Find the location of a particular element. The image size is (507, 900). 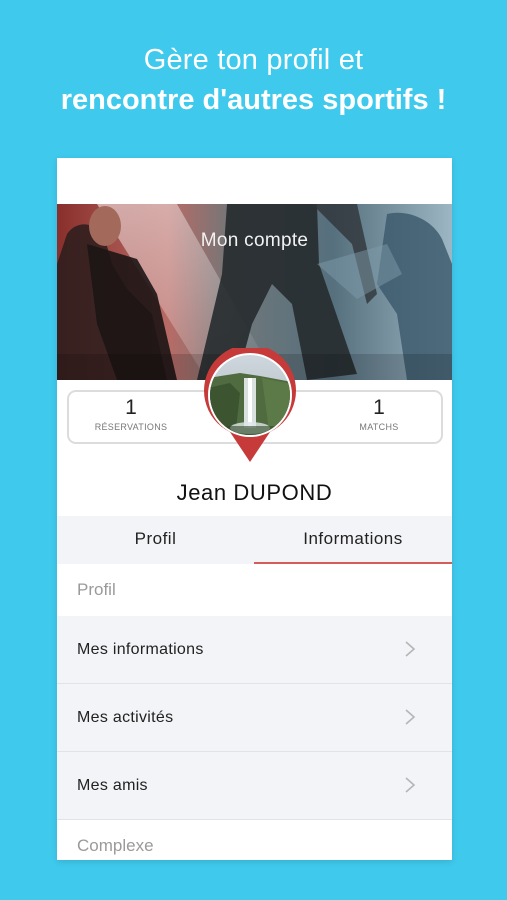

tab-profil: Profil is located at coordinates (155, 539).